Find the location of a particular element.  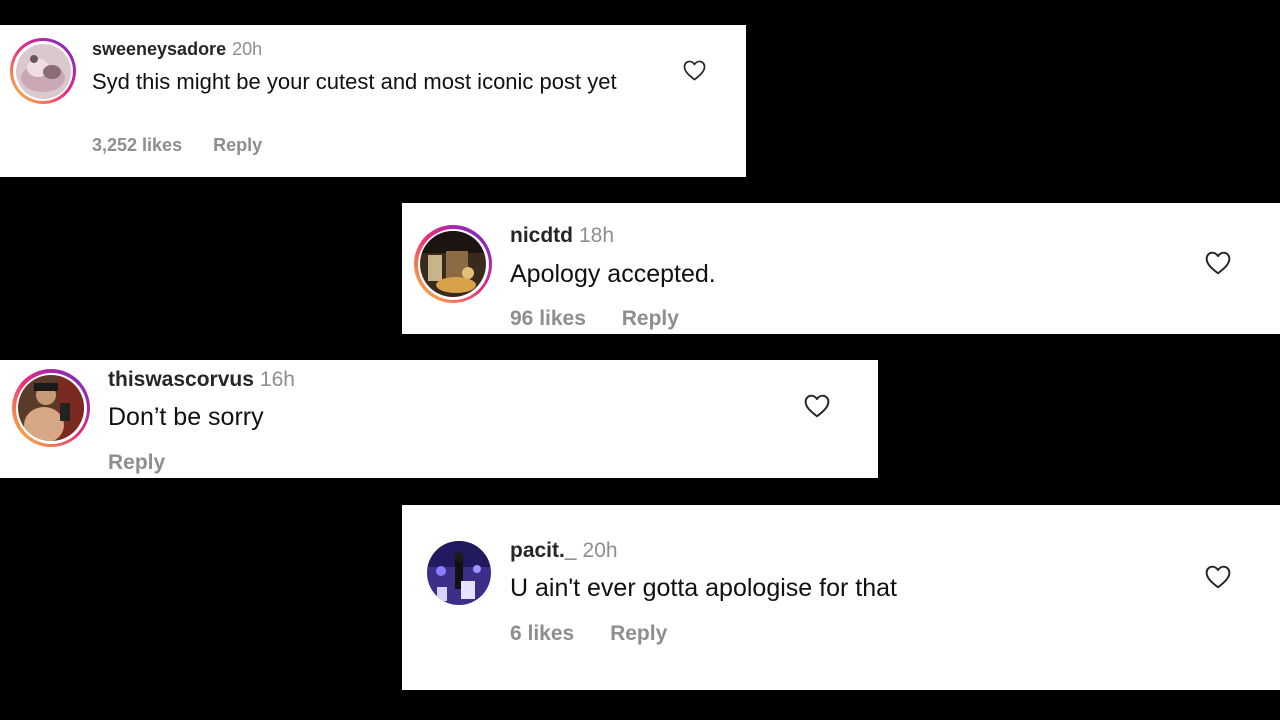

comment-meta: 96 likes Reply is located at coordinates (594, 319).